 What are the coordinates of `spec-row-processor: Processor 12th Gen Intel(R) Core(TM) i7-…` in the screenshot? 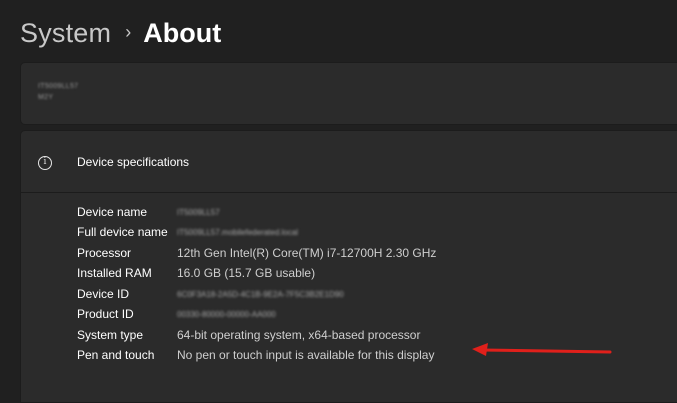 It's located at (349, 256).